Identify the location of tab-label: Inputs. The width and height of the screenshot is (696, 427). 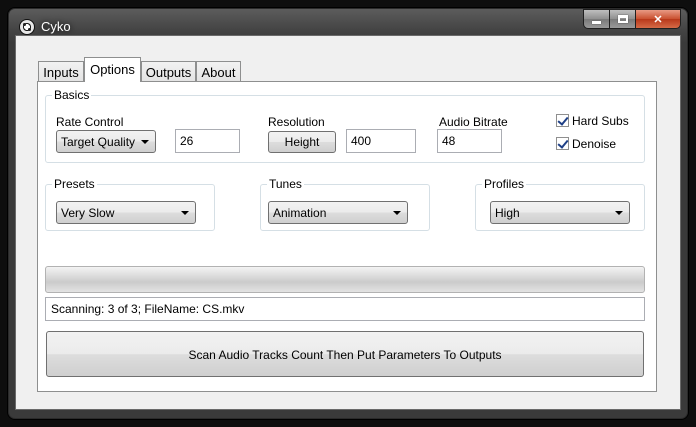
(61, 72).